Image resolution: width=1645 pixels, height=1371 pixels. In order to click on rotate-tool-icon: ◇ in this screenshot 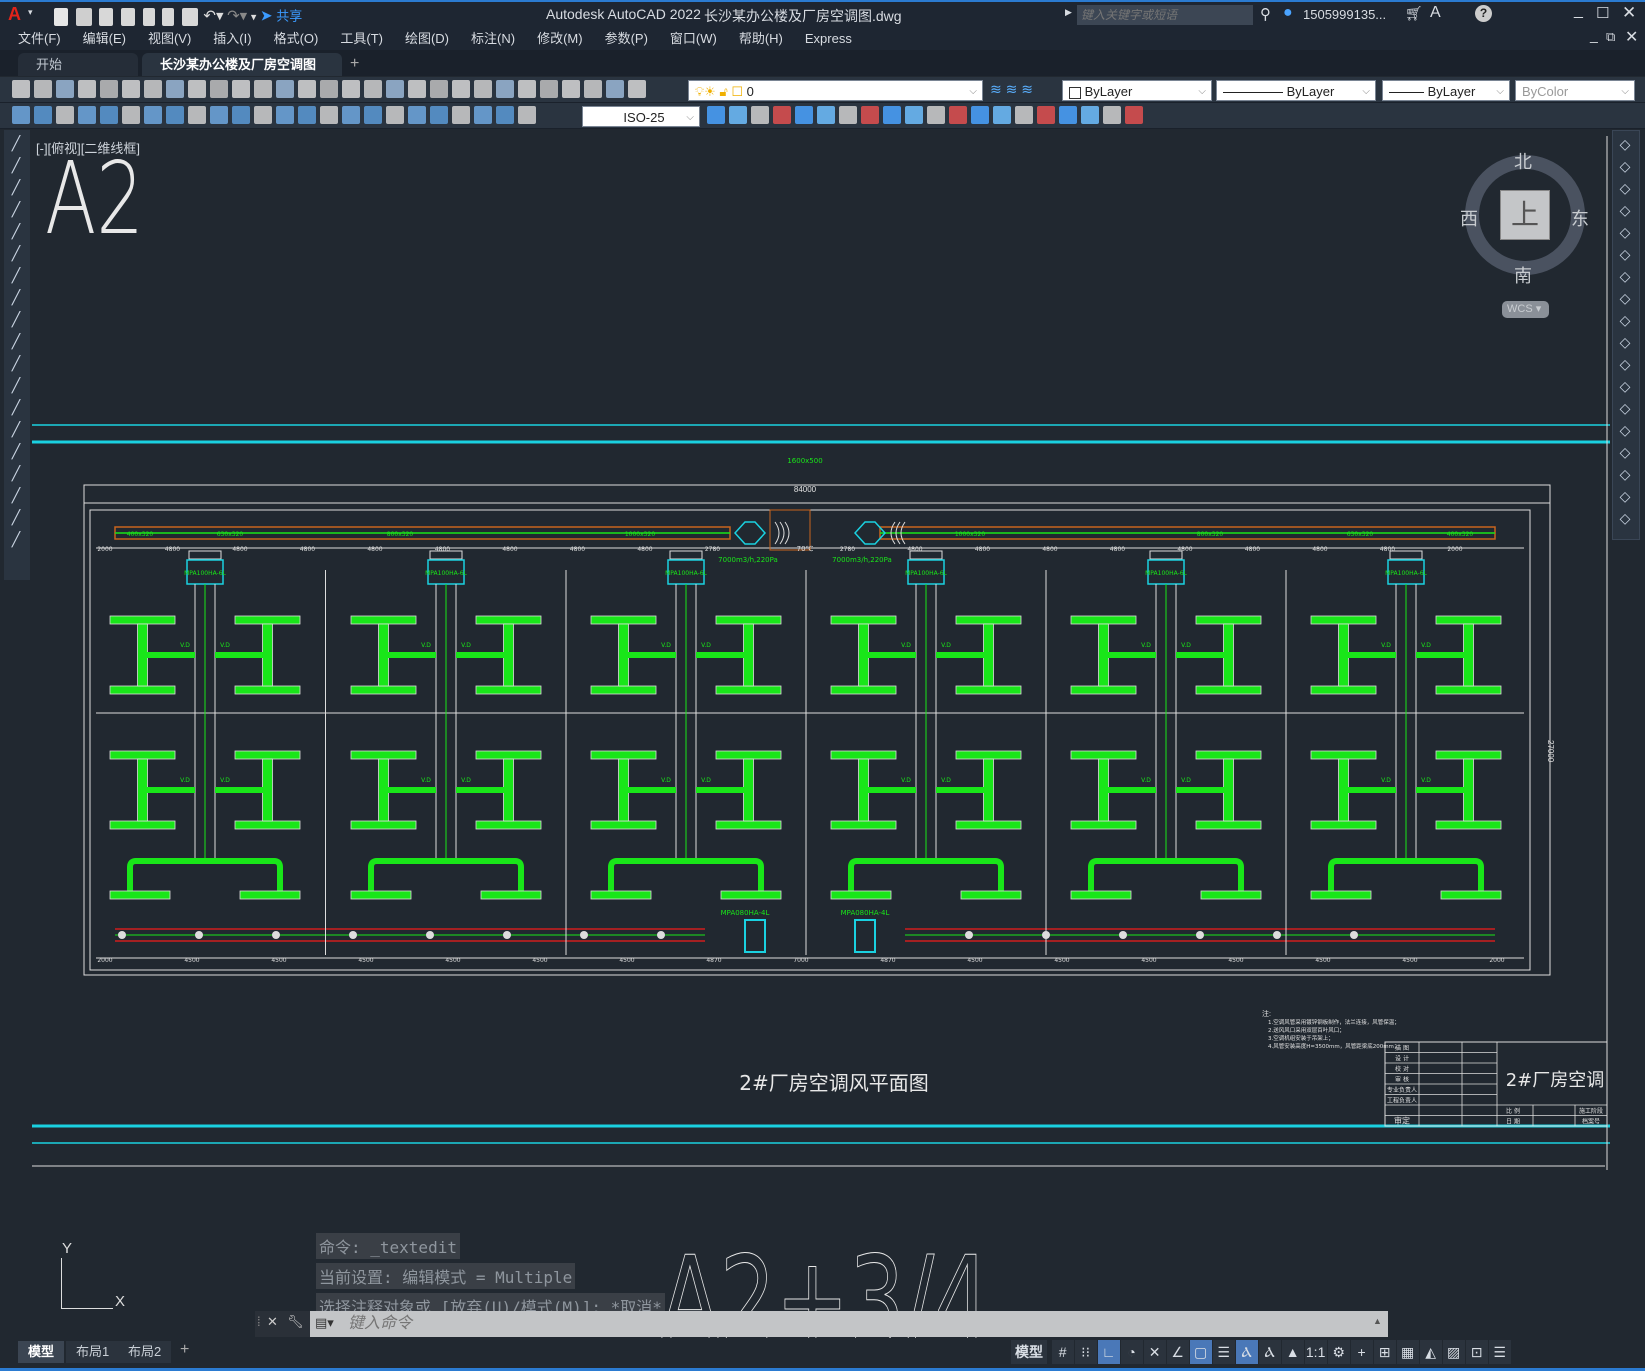, I will do `click(1625, 276)`.